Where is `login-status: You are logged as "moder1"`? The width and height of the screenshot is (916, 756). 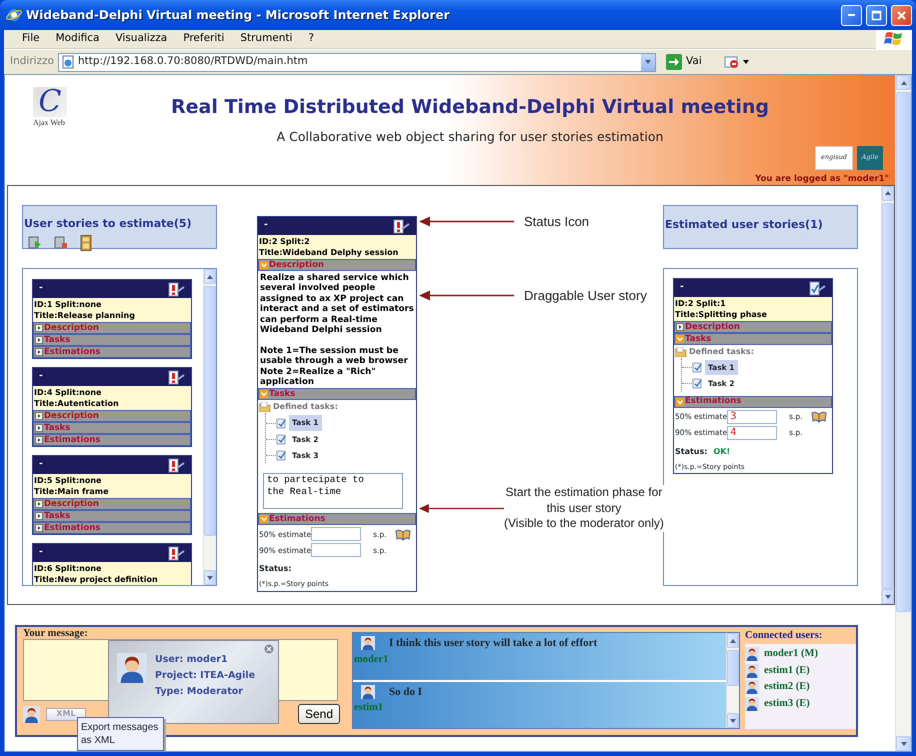
login-status: You are logged as "moder1" is located at coordinates (822, 179).